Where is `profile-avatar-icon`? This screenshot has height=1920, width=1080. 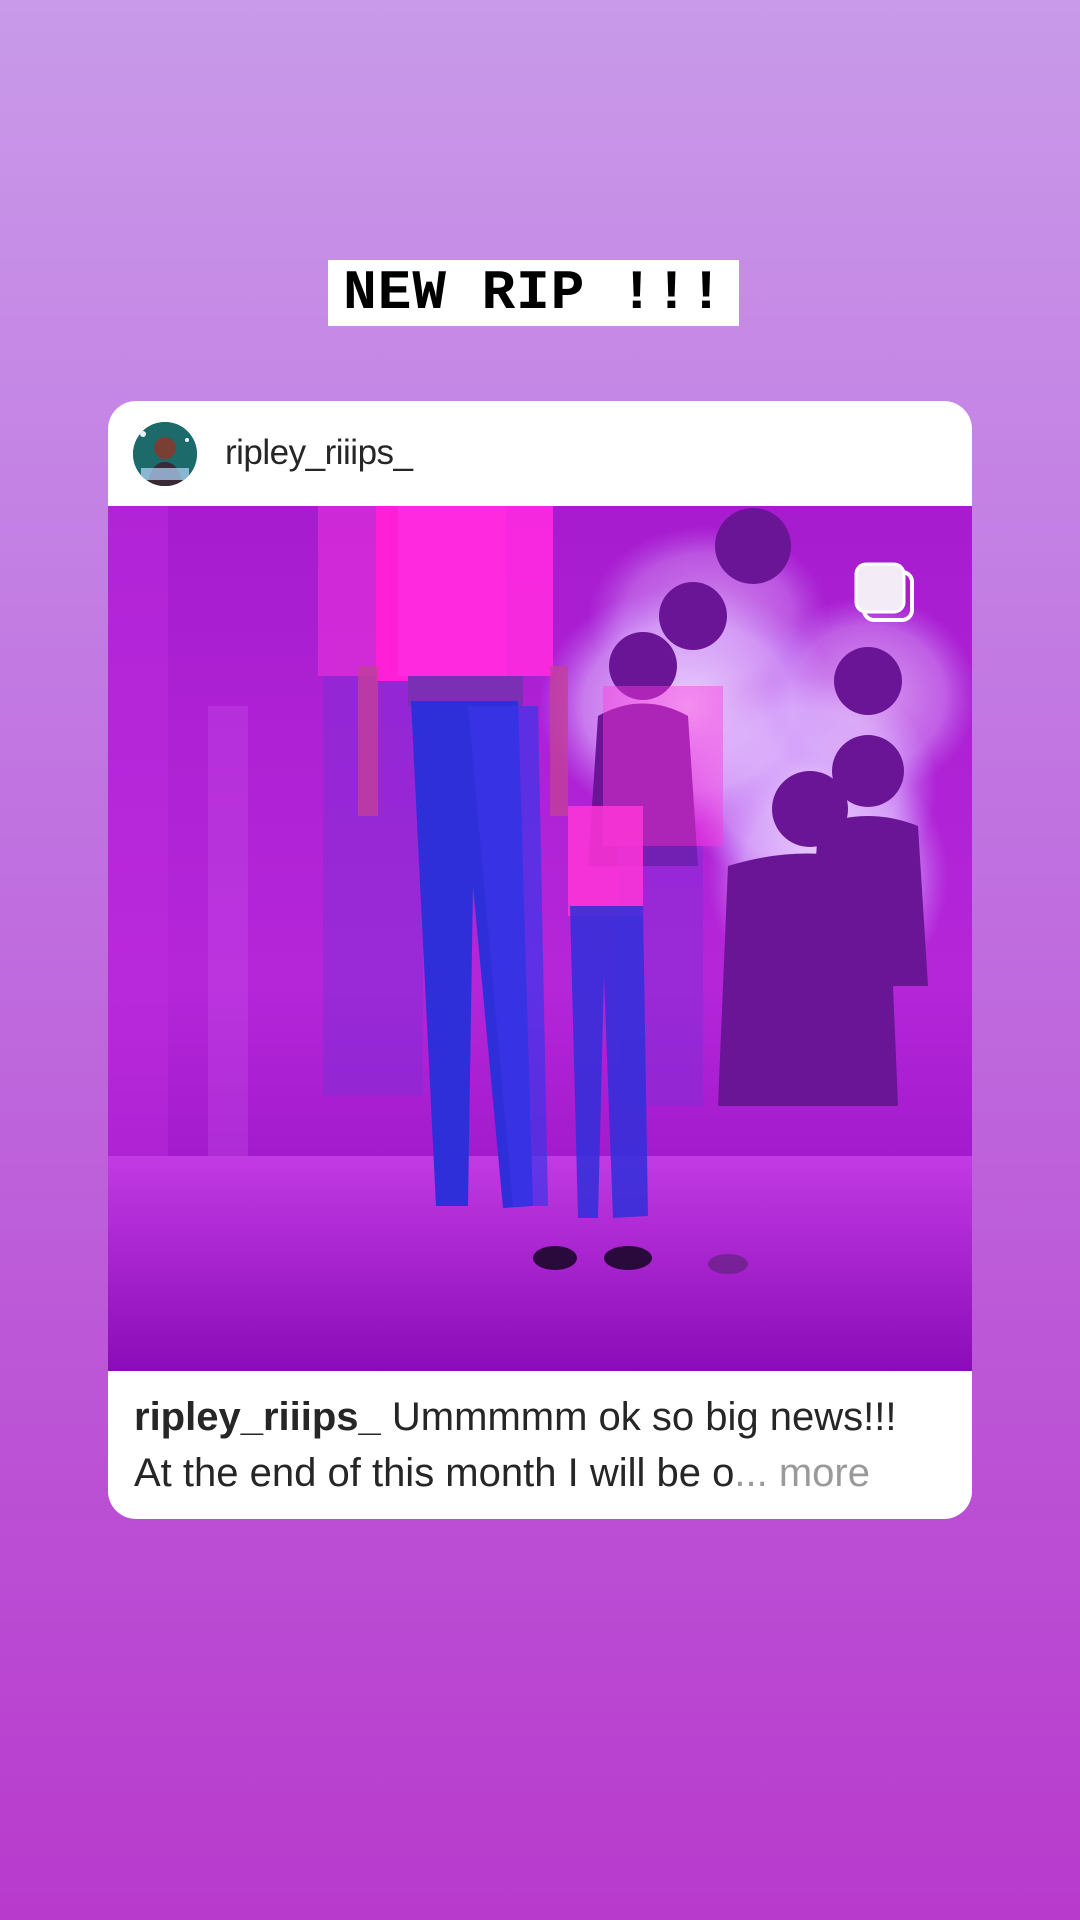 profile-avatar-icon is located at coordinates (165, 454).